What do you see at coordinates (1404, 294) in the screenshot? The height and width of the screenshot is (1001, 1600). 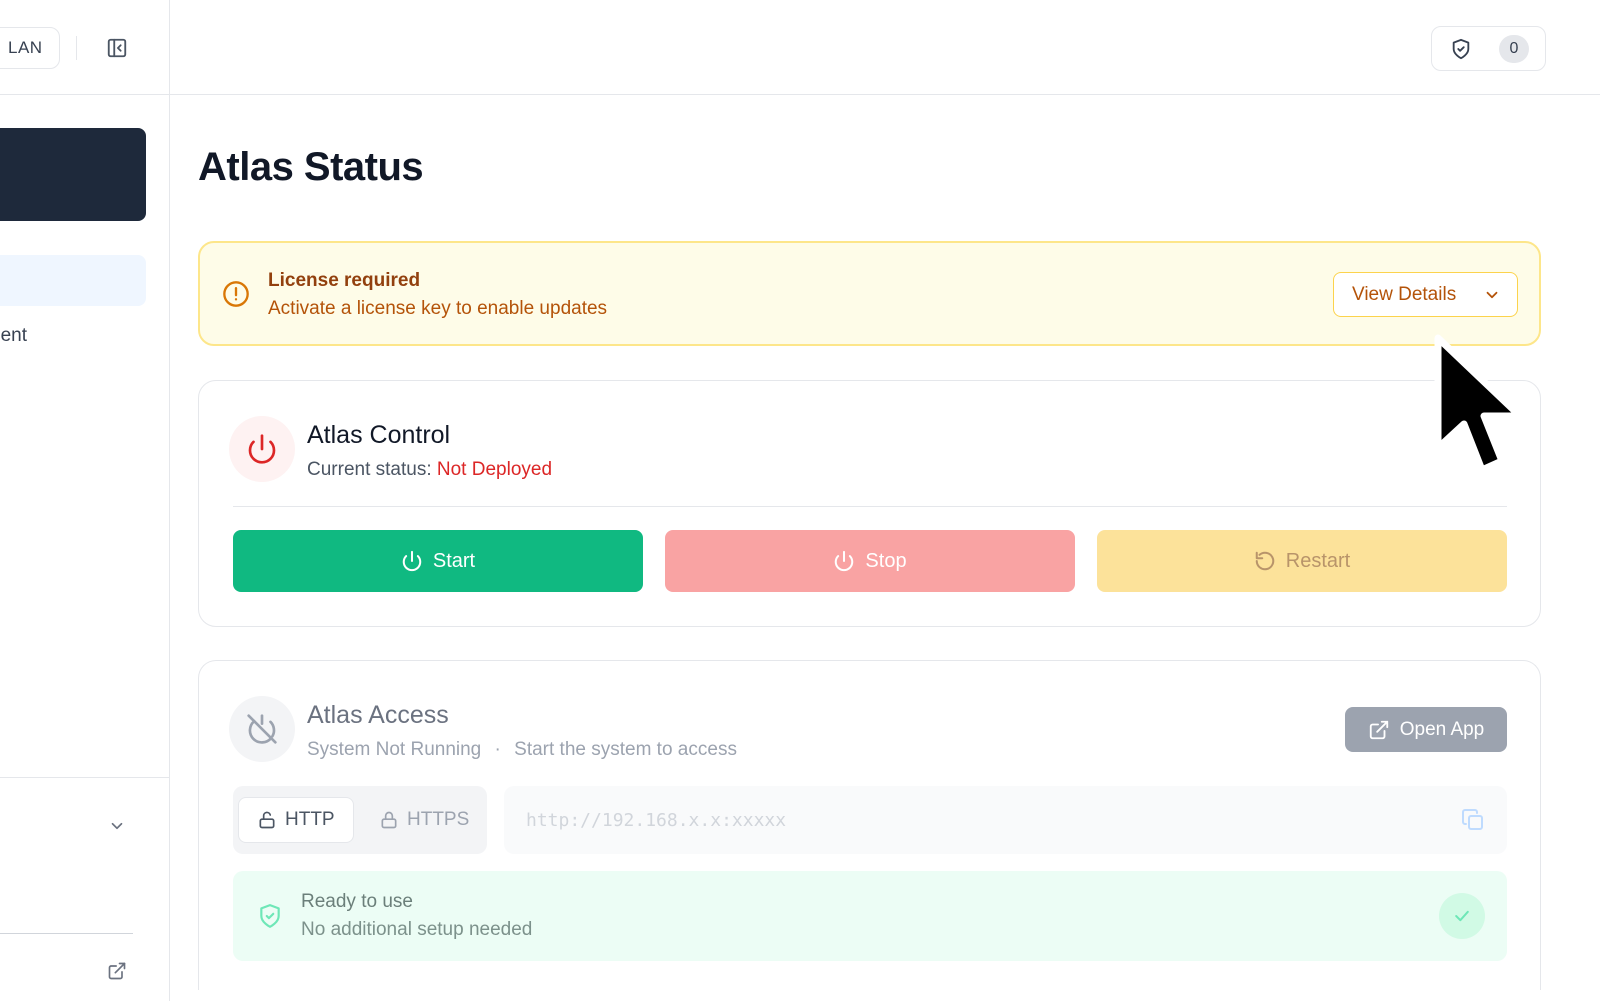 I see `view-details-label: View Details` at bounding box center [1404, 294].